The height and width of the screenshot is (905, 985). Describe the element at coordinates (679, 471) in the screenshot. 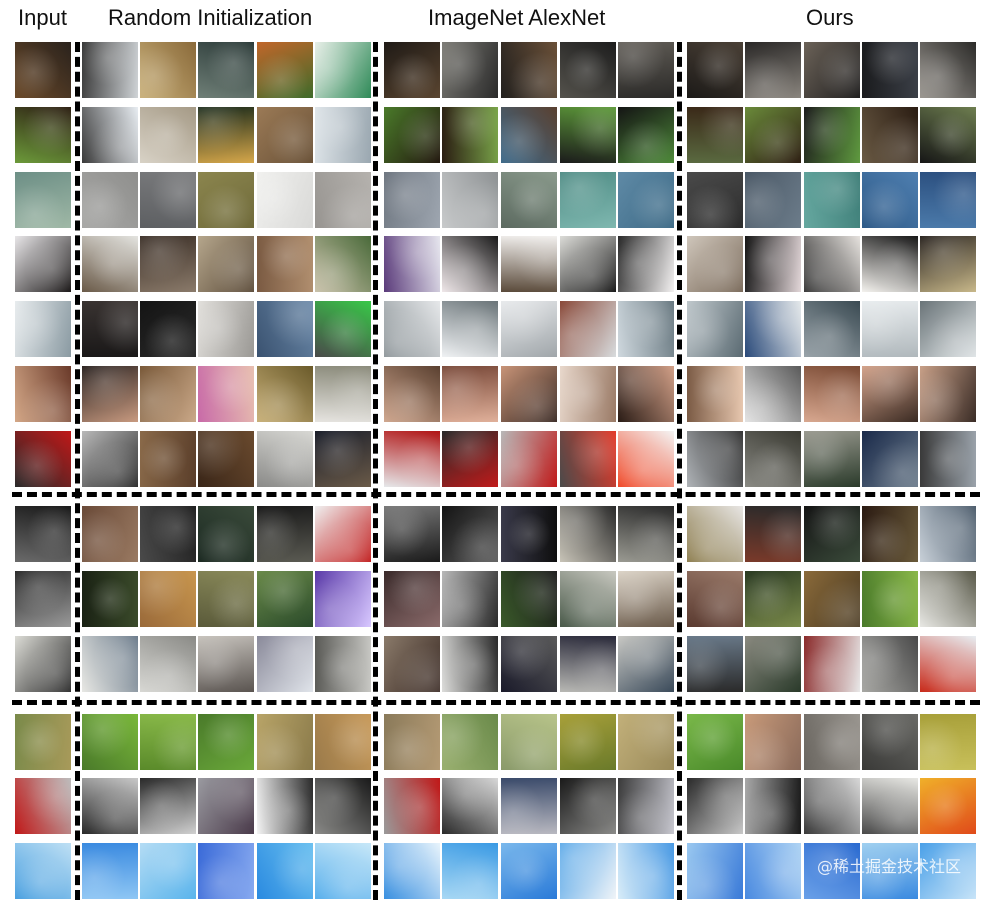

I see `imagenet-ours-separator-dashed-line` at that location.